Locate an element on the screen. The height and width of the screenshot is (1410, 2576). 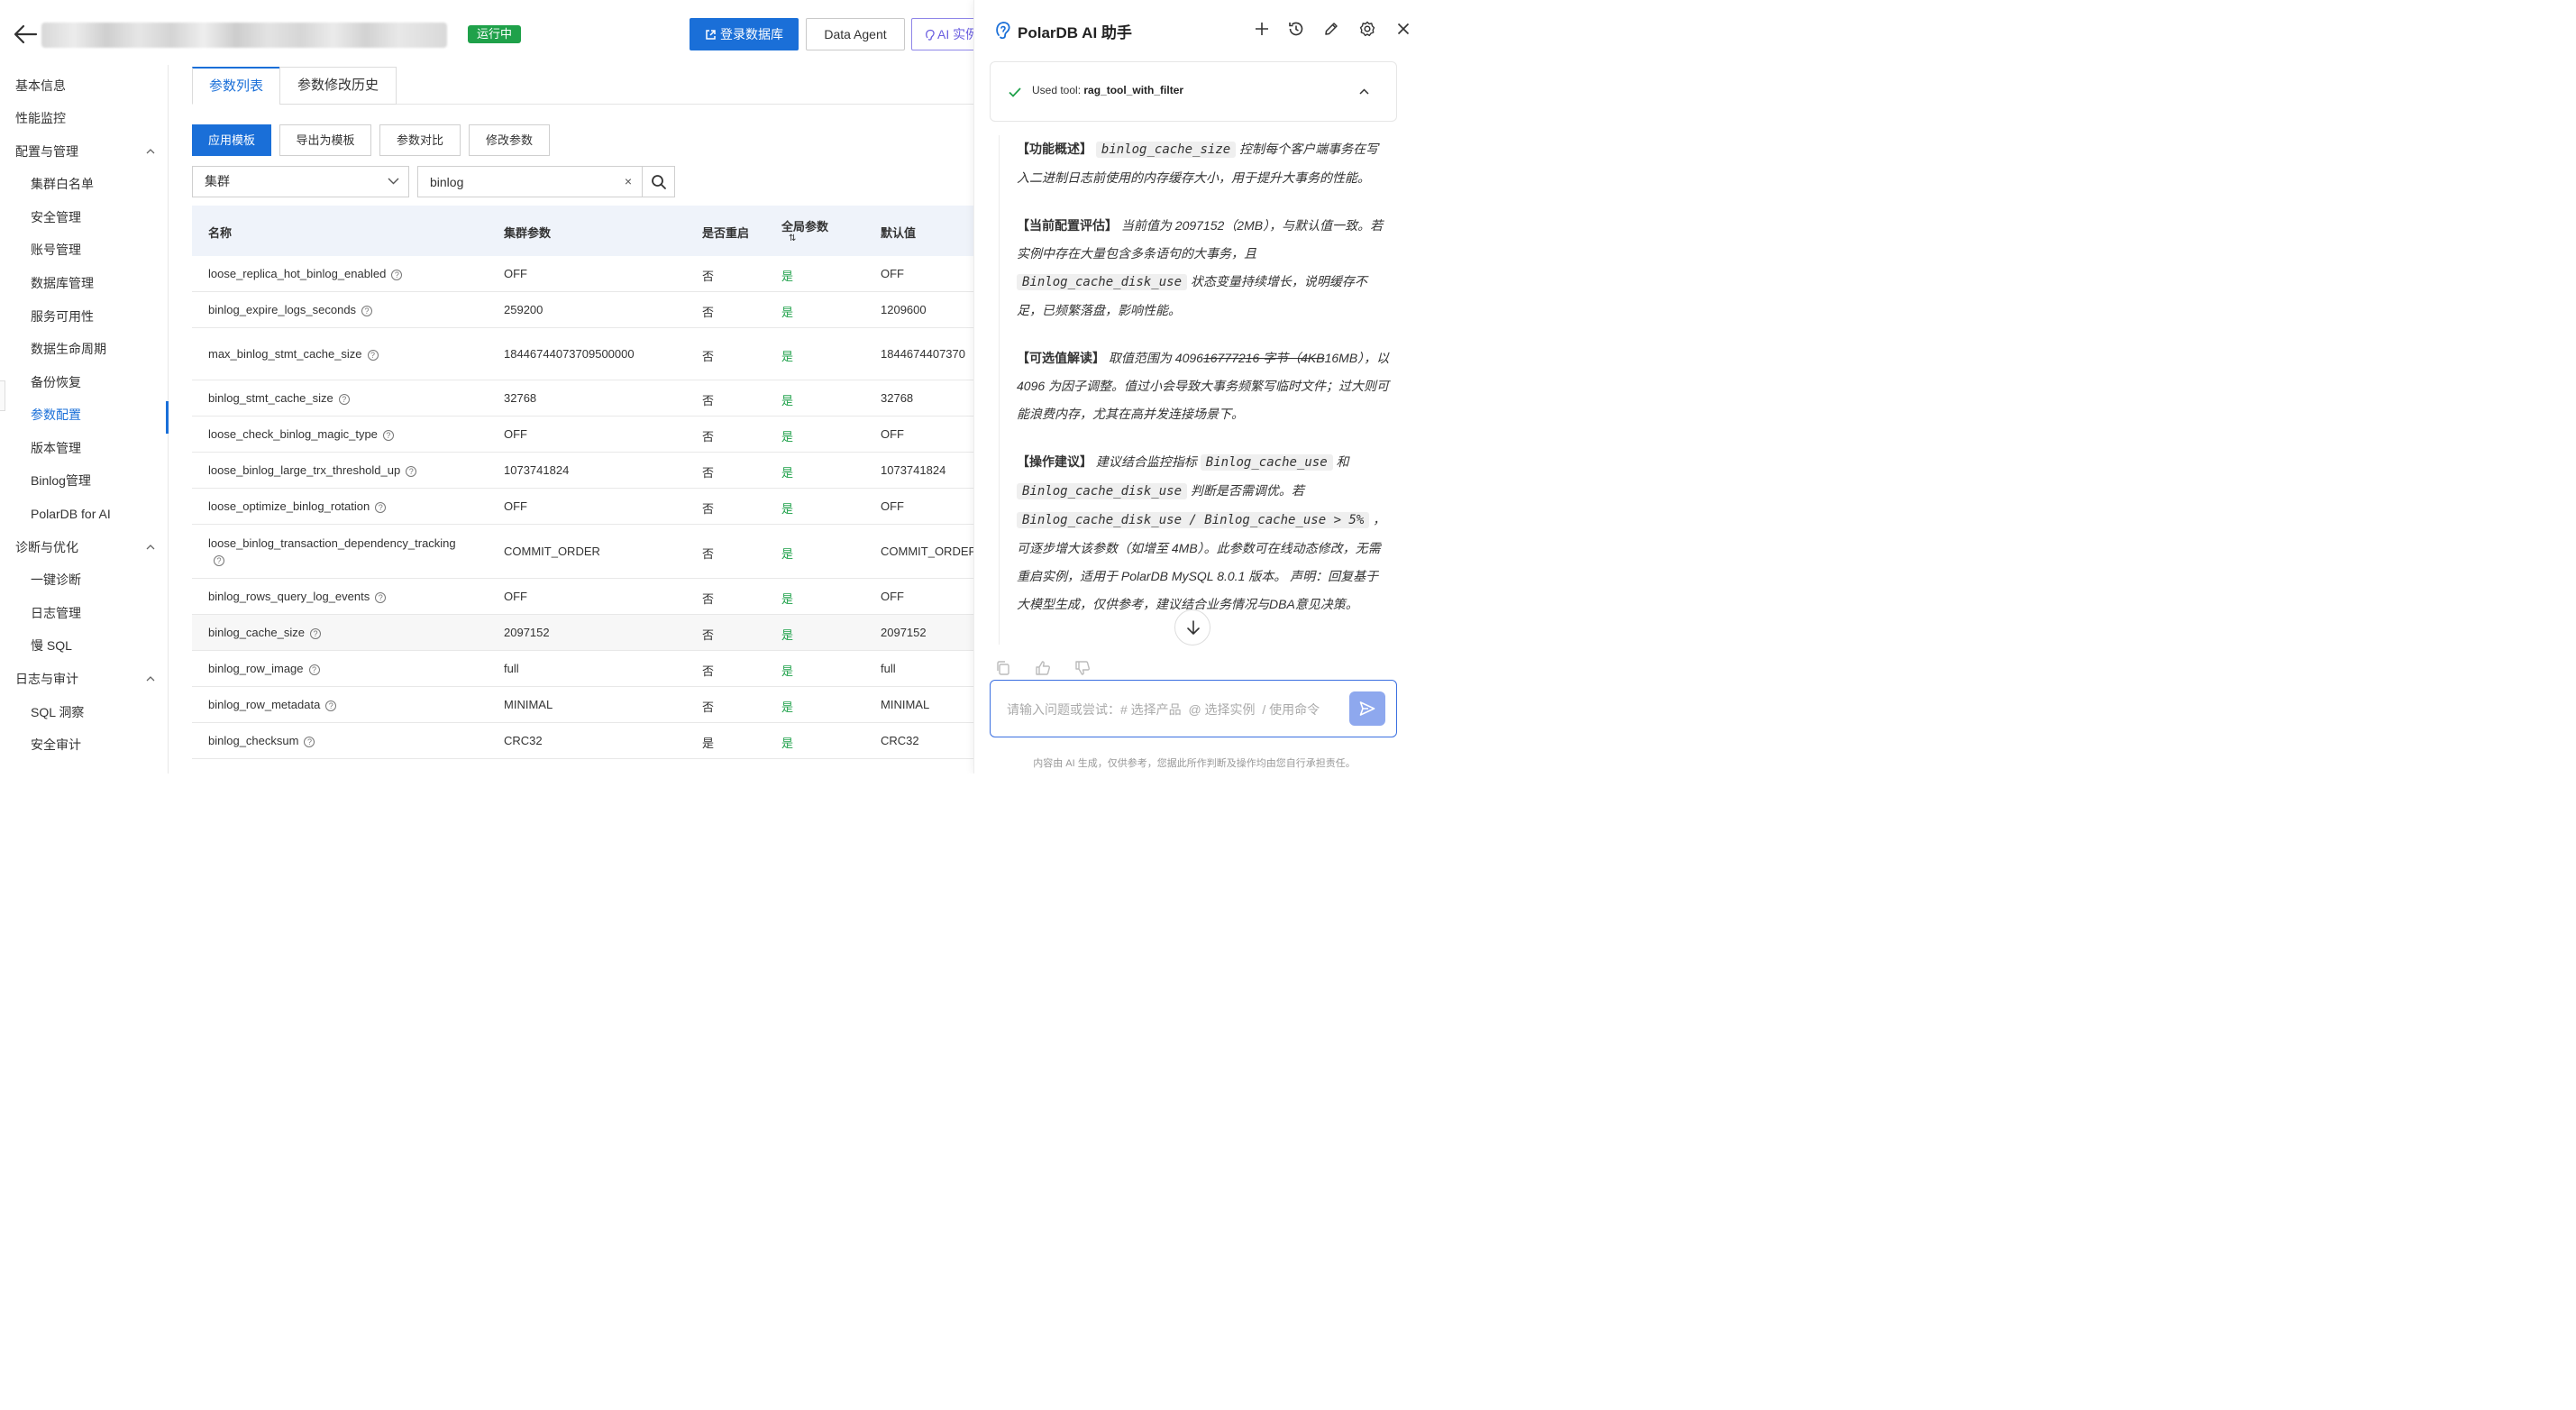
sidebar-item-polardb-ai: PolarDB for AI is located at coordinates (84, 513).